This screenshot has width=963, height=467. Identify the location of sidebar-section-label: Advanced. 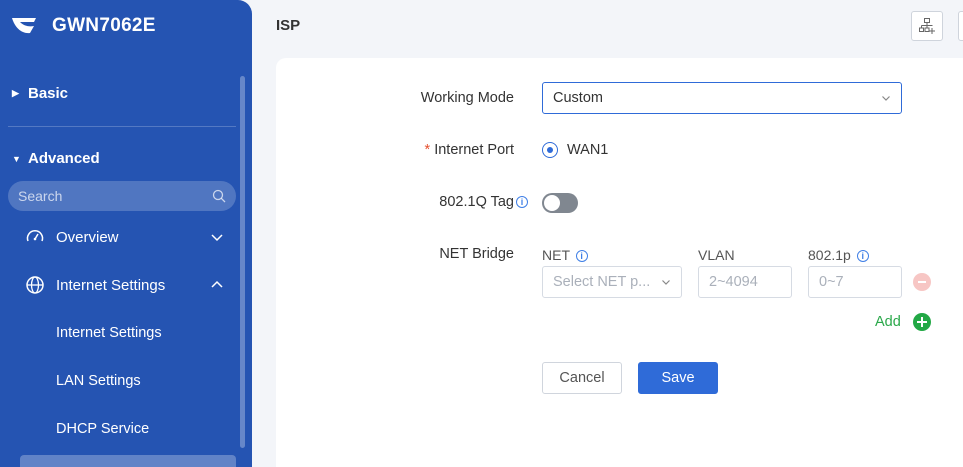
(64, 158).